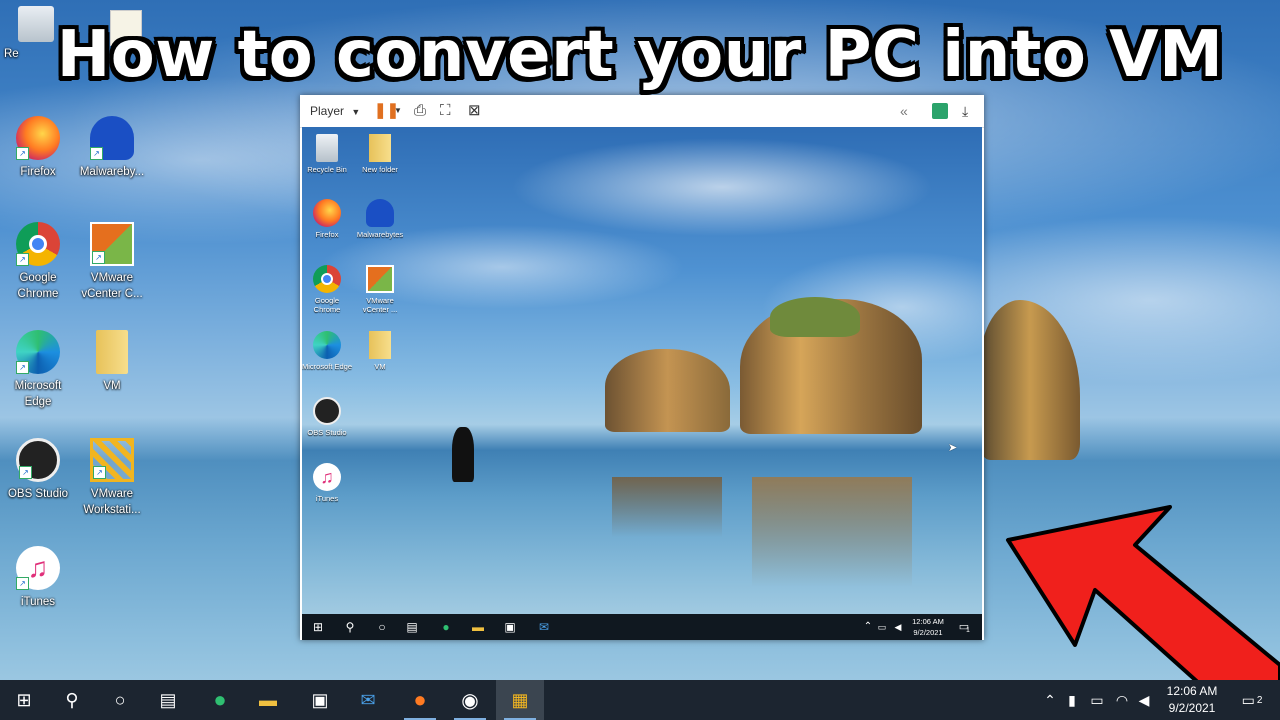 The image size is (1280, 720). What do you see at coordinates (356, 112) in the screenshot?
I see `chevron-down-icon: ▼` at bounding box center [356, 112].